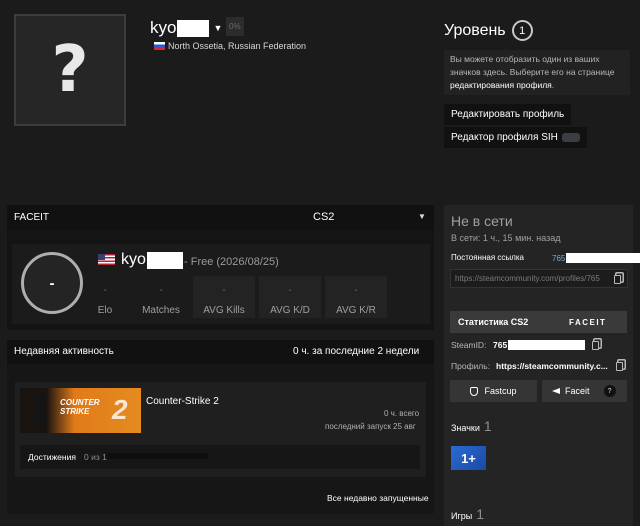  I want to click on game-name-link: Counter-Strike 2, so click(182, 401).